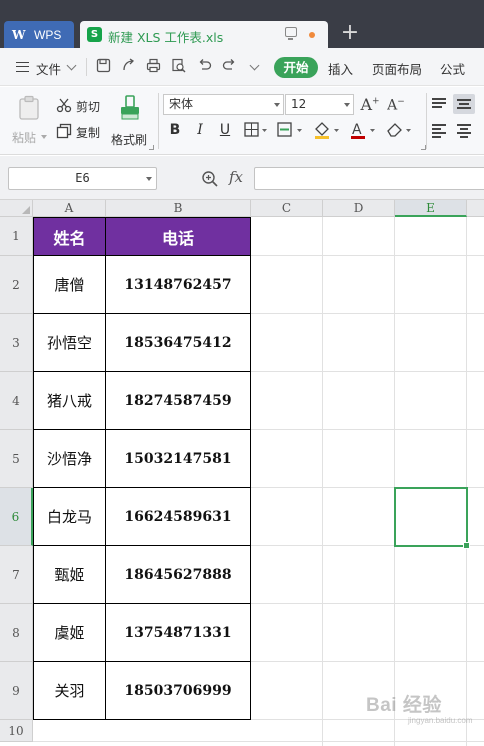 The image size is (484, 746). What do you see at coordinates (200, 130) in the screenshot?
I see `italic-icon: I` at bounding box center [200, 130].